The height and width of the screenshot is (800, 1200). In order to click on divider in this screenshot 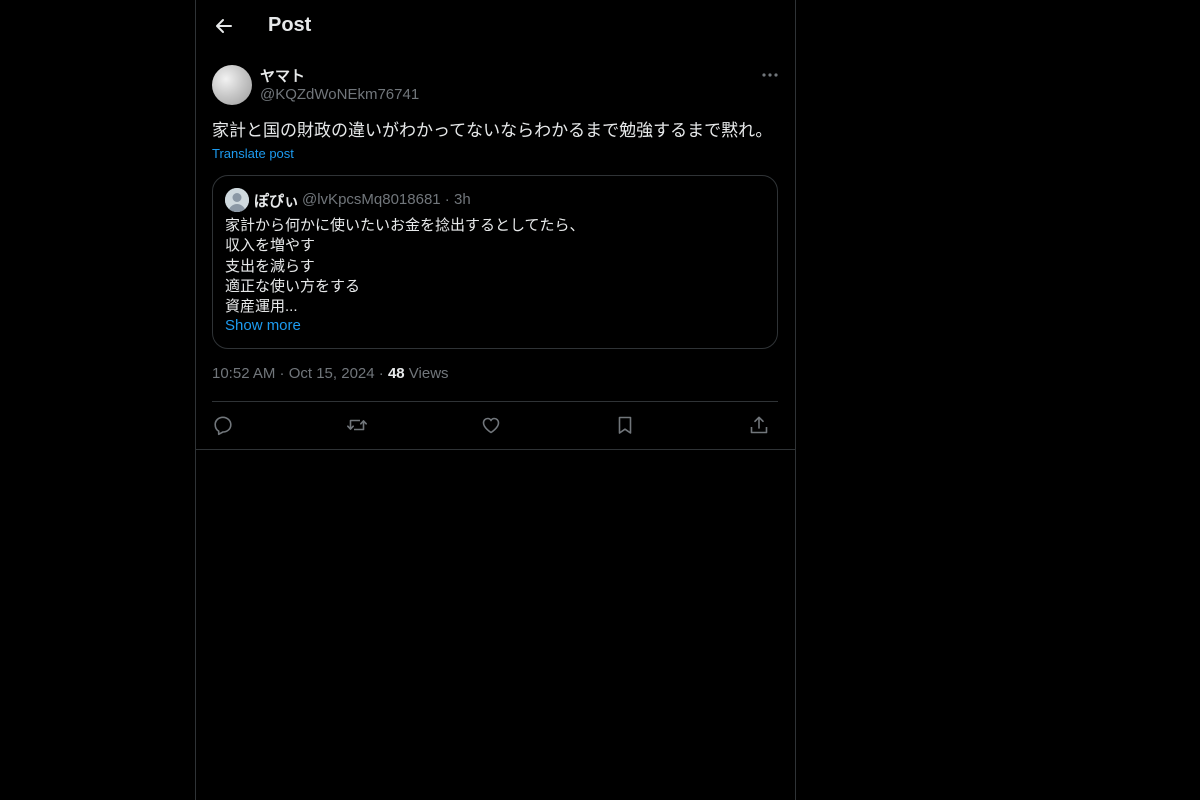, I will do `click(495, 449)`.